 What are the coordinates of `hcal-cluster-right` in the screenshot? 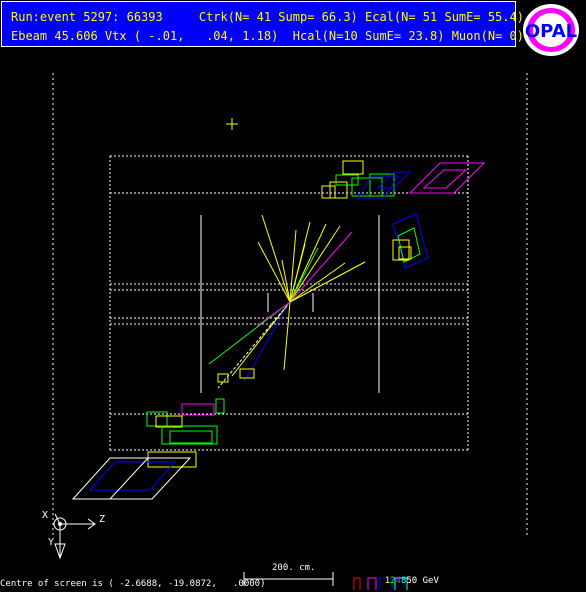 It's located at (410, 241).